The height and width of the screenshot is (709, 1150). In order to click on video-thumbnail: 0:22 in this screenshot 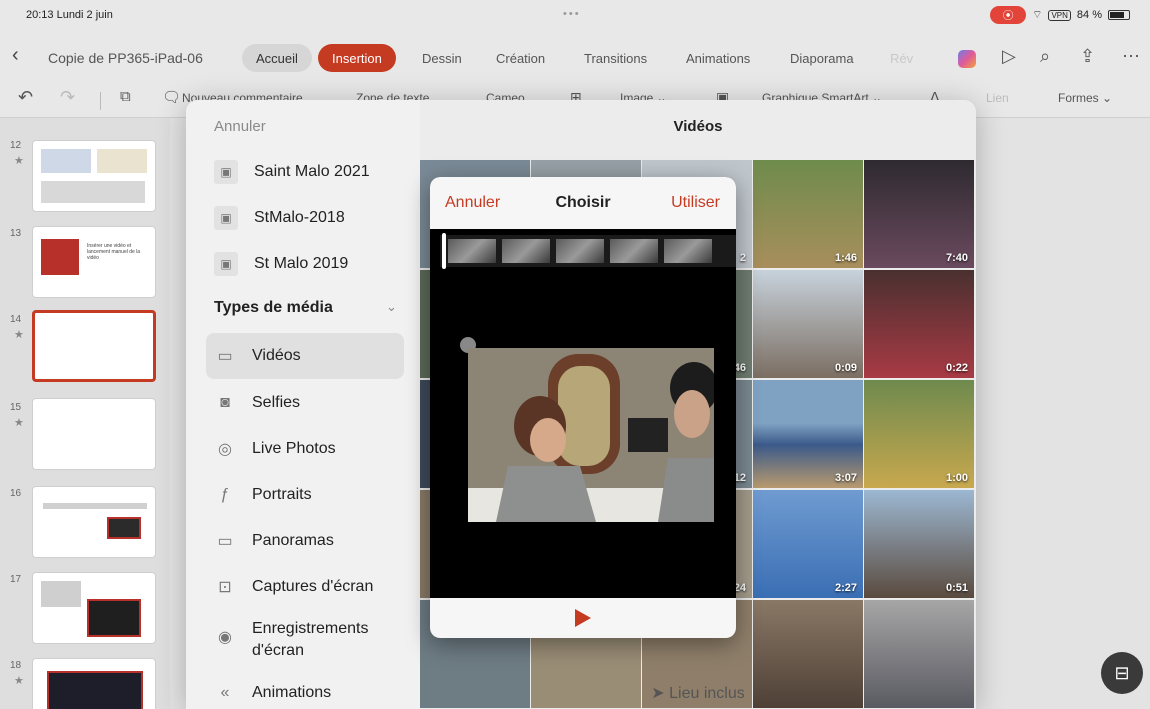, I will do `click(919, 324)`.